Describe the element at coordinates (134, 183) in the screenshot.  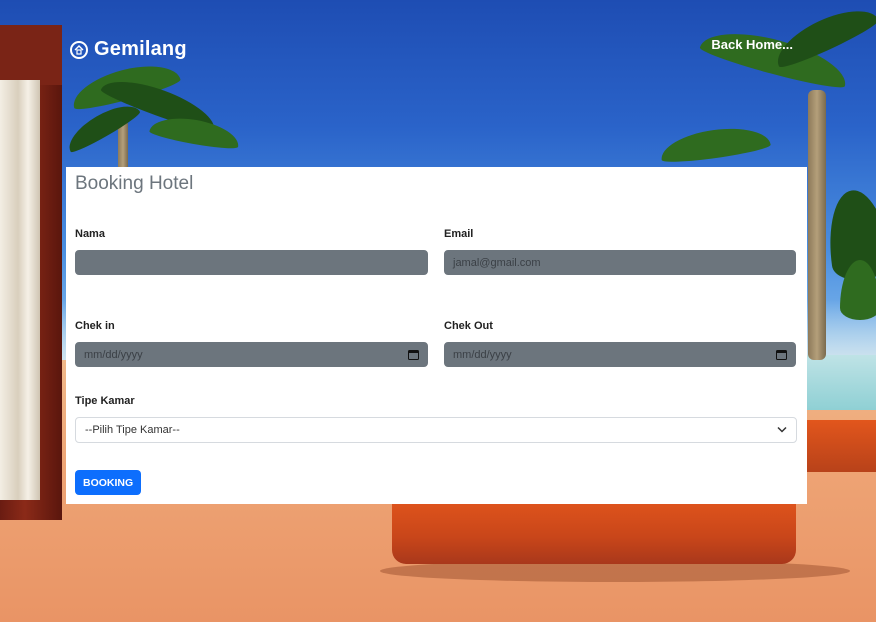
I see `form-title: Booking Hotel` at that location.